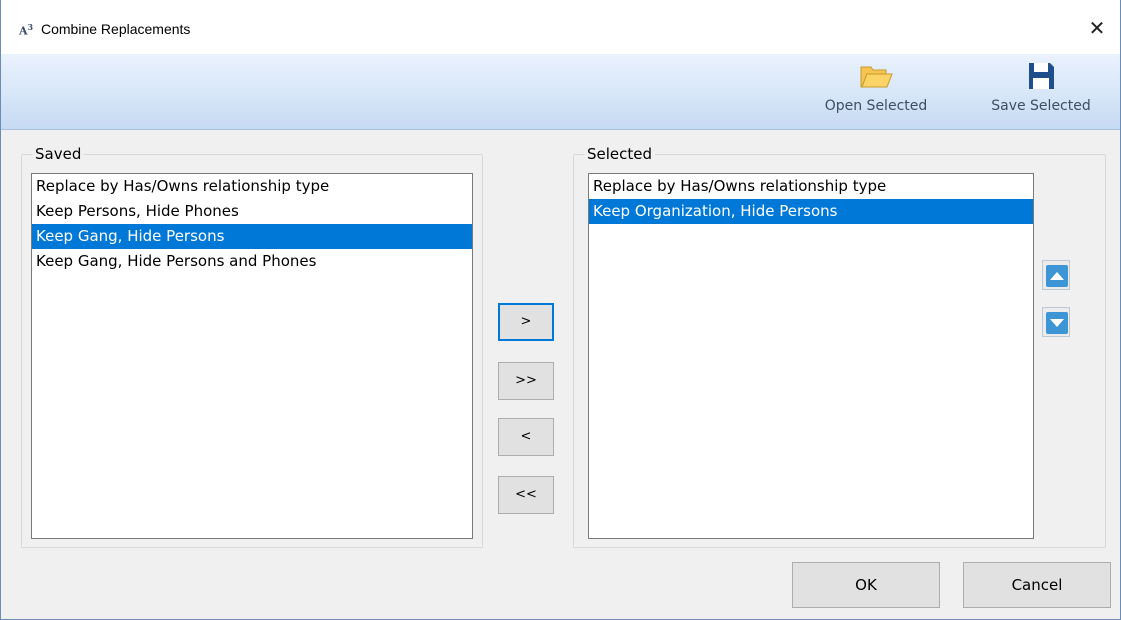  I want to click on remove-all-button: <<, so click(526, 495).